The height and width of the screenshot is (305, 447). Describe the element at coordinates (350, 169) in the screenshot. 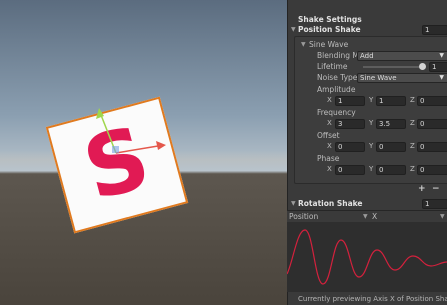

I see `phase-x-field: 0` at that location.